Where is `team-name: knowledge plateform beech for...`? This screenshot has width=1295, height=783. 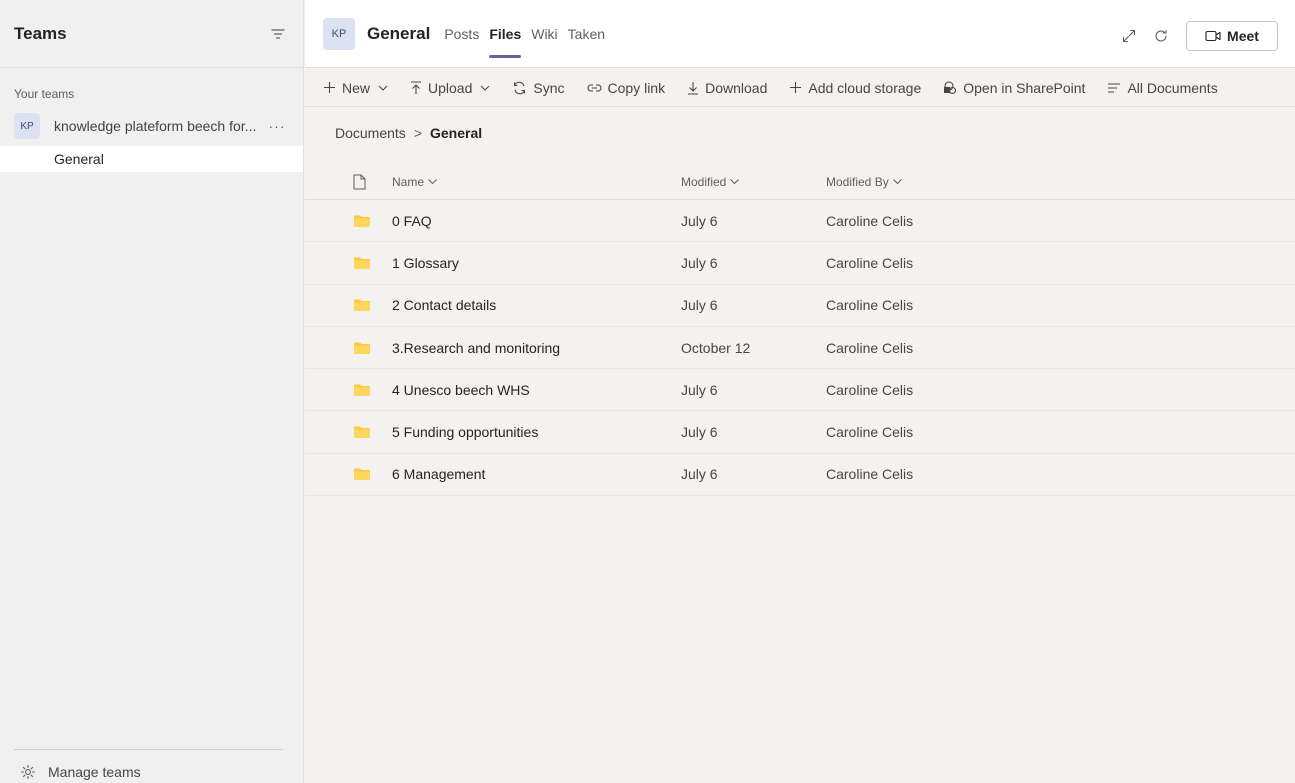
team-name: knowledge plateform beech for... is located at coordinates (155, 126).